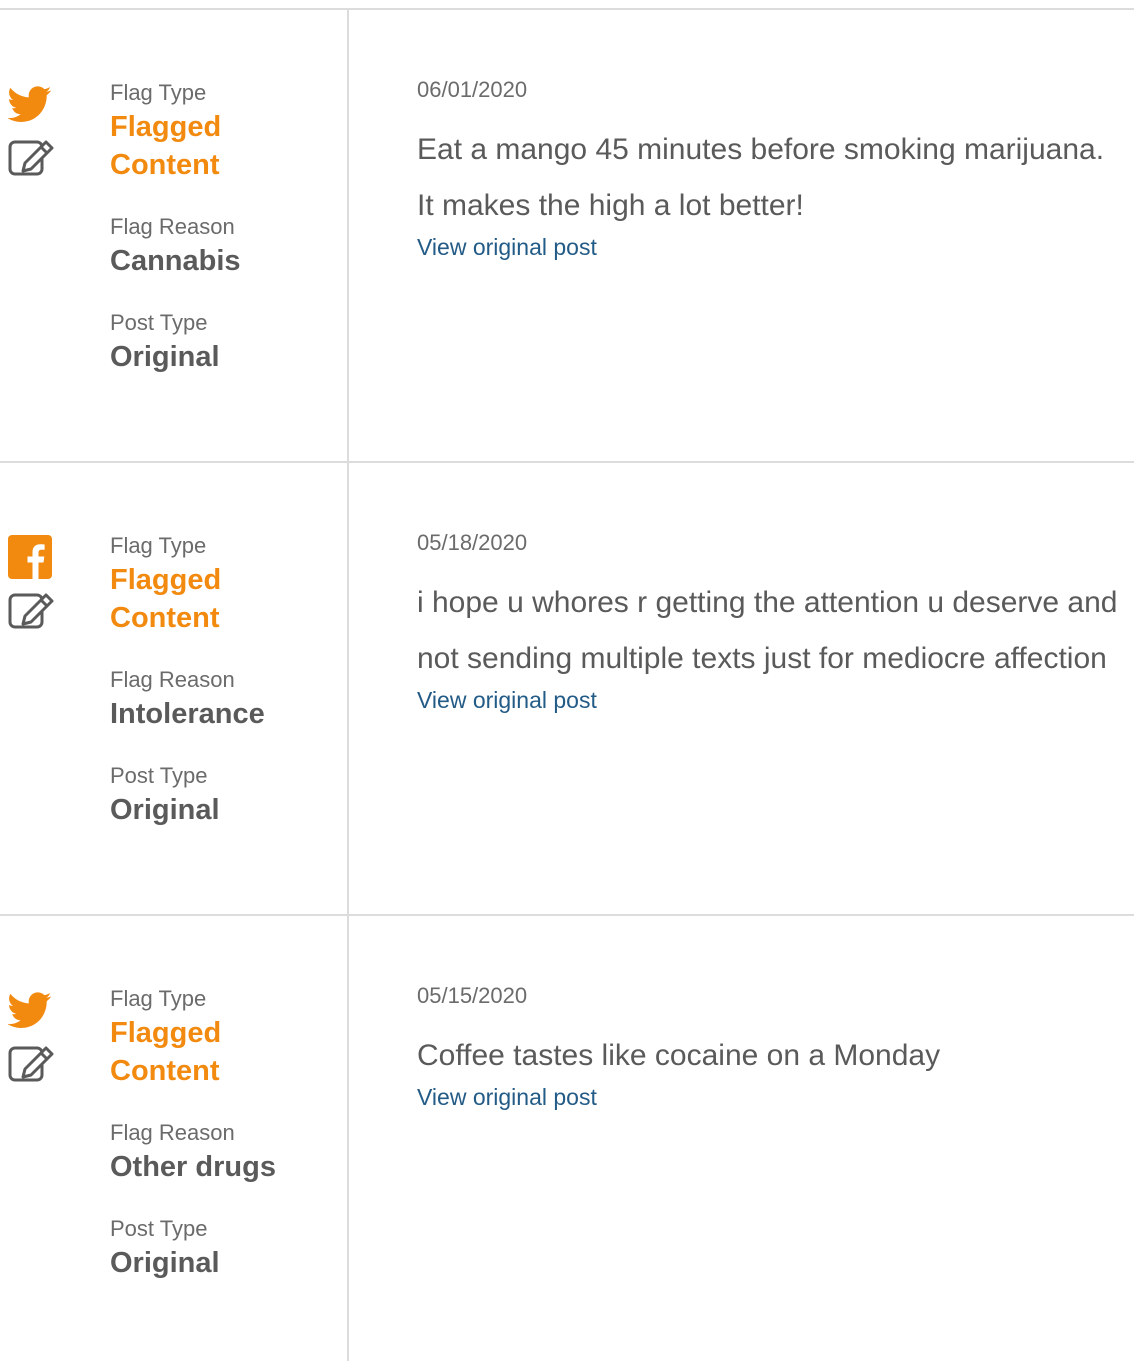  I want to click on flag-reason-block: Flag Reason Other drugs, so click(225, 1153).